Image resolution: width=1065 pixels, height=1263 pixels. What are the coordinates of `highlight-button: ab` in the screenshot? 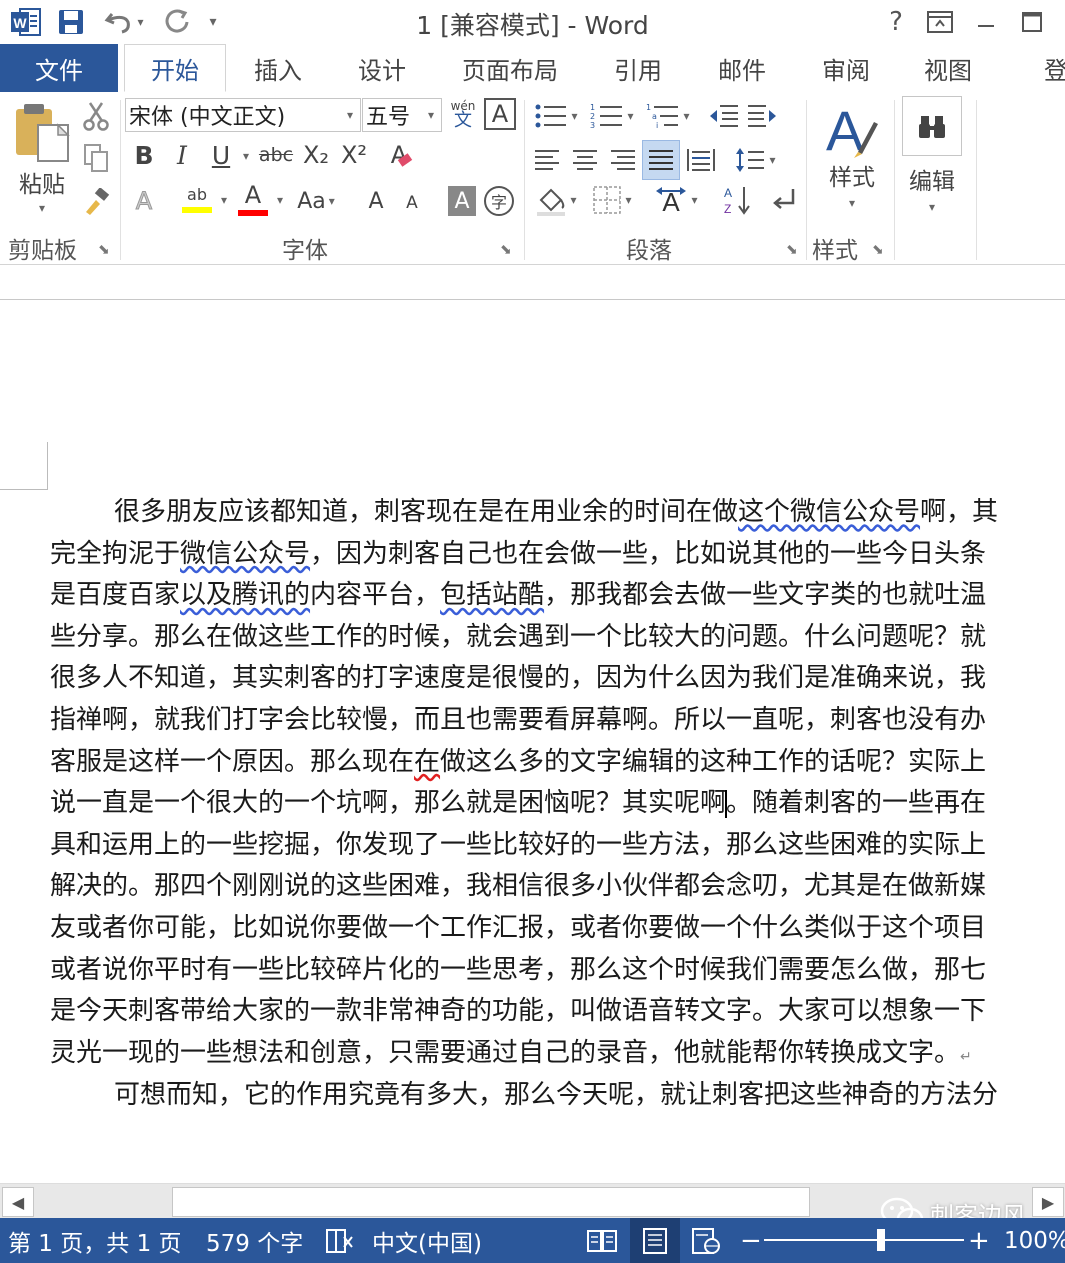 It's located at (197, 200).